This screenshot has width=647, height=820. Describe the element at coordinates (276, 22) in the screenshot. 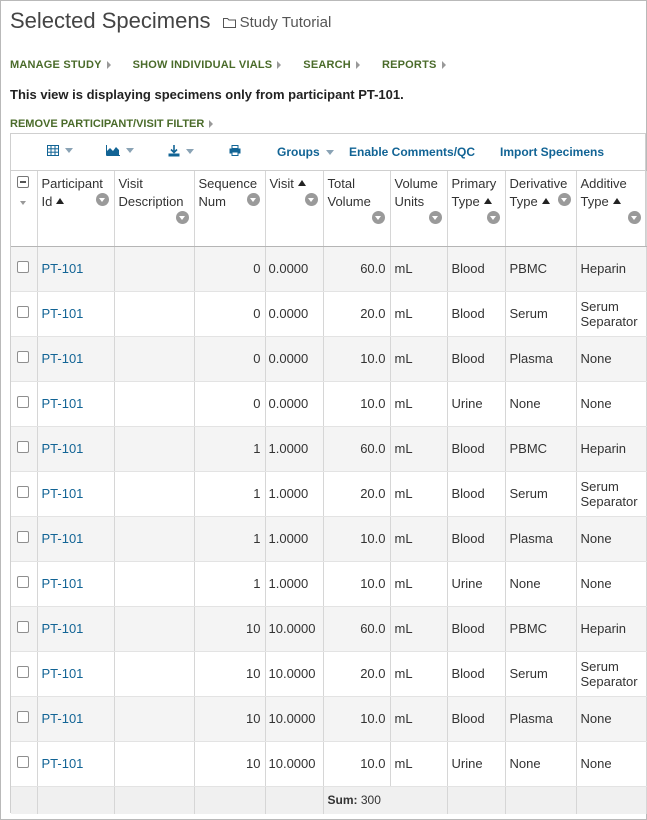

I see `folder-link: Study Tutorial` at that location.